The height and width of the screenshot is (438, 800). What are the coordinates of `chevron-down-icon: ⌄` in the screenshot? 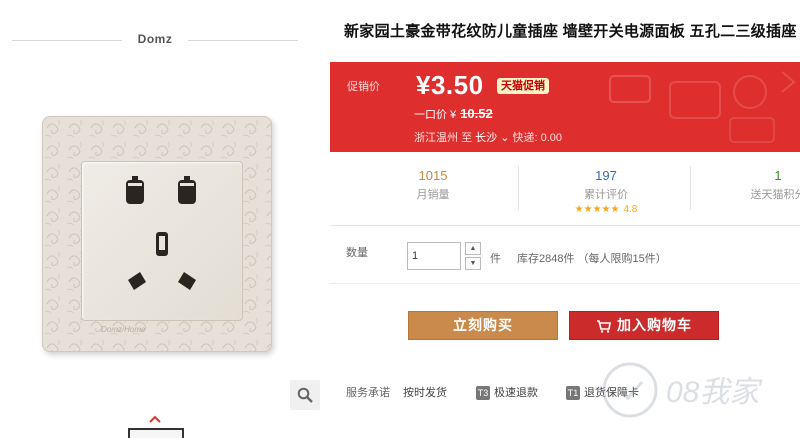 It's located at (505, 138).